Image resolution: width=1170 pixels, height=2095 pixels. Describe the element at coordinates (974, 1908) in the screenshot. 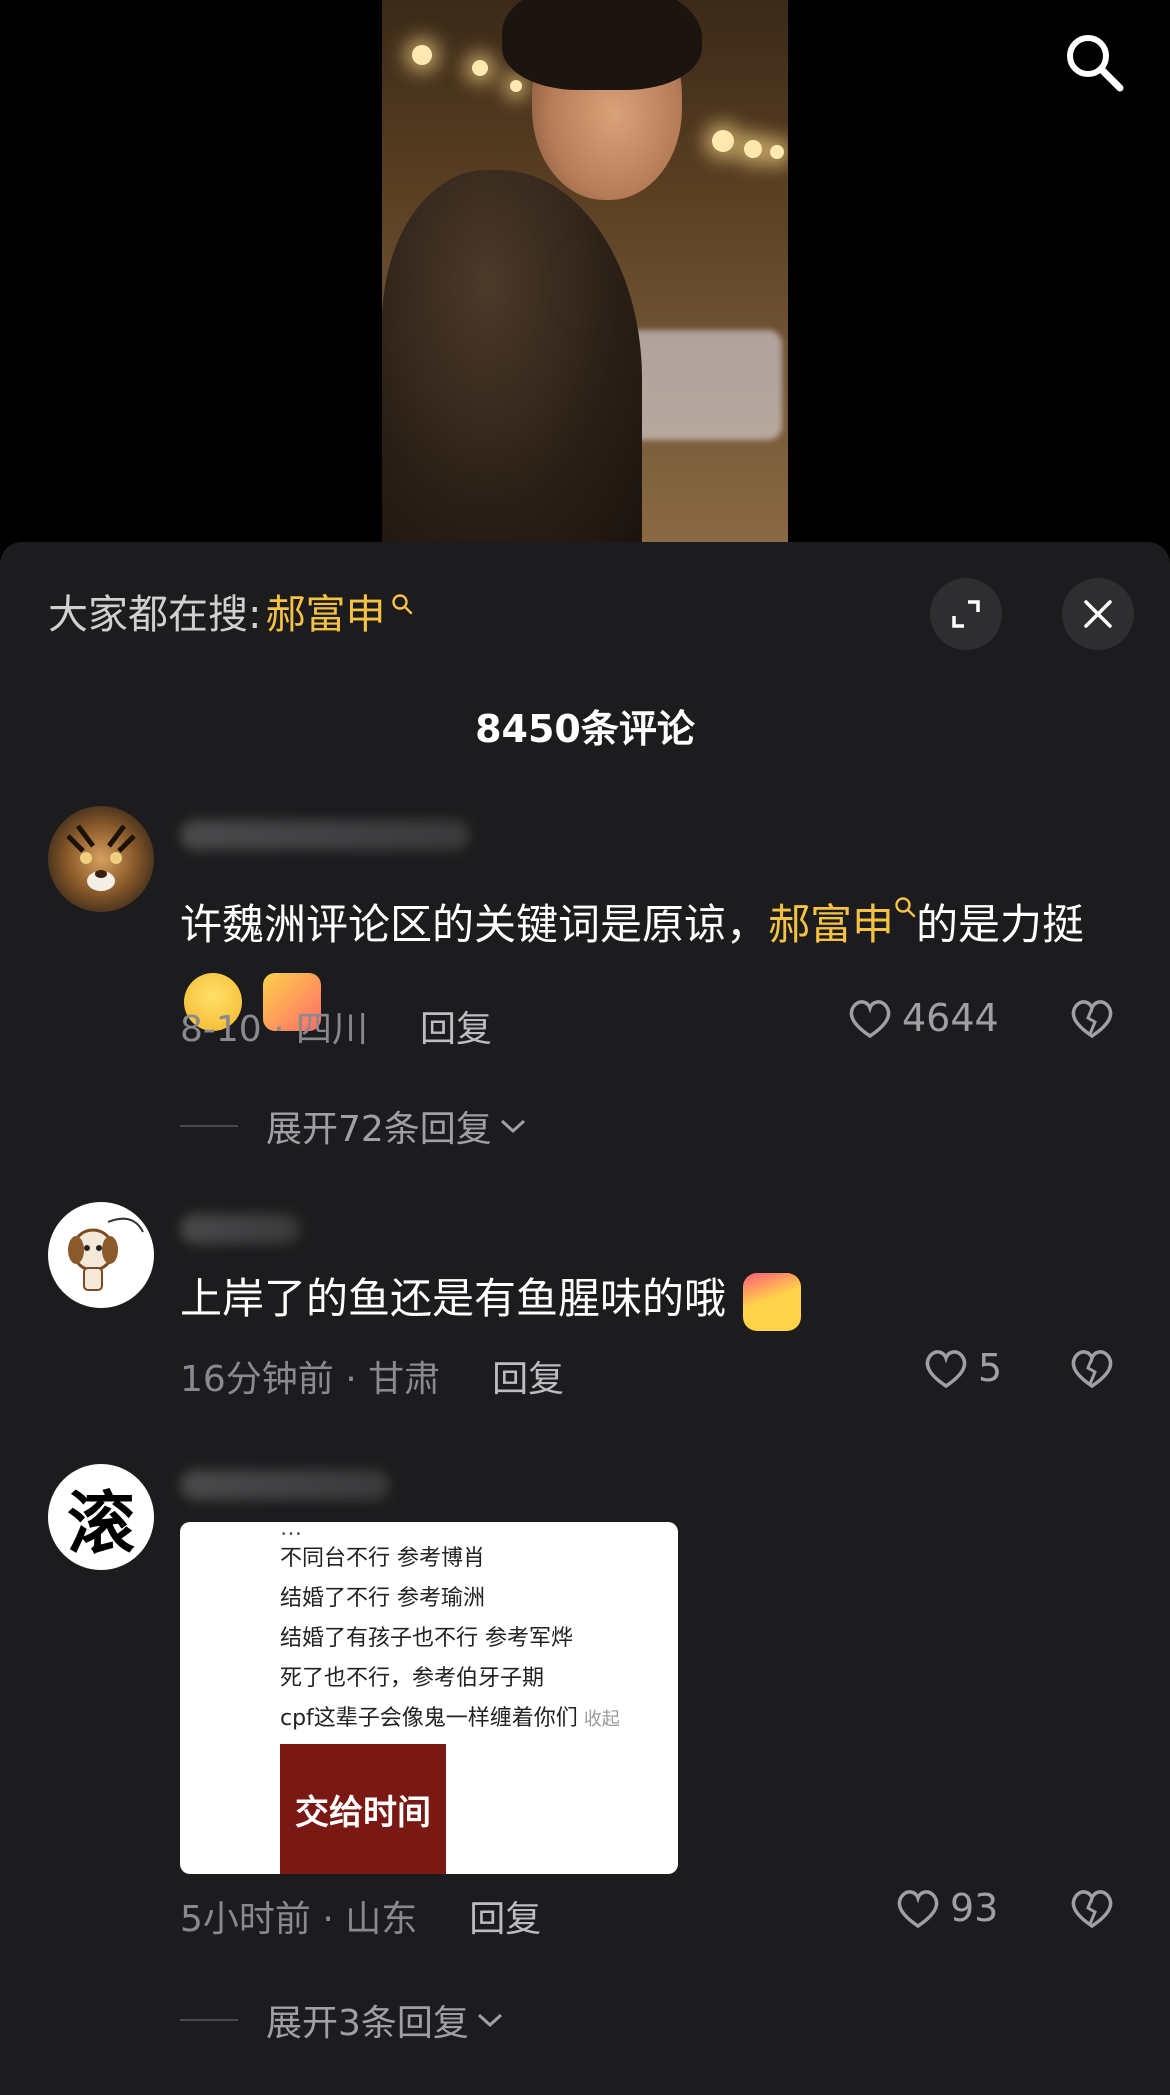

I see `like-count: 93` at that location.